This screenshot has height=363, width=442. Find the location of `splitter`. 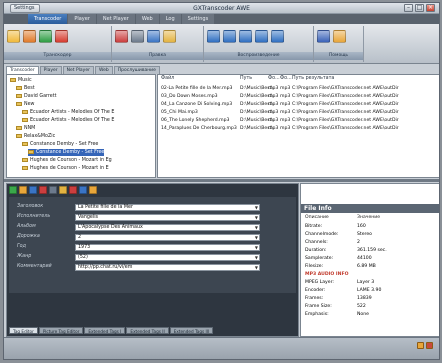

splitter is located at coordinates (221, 180).